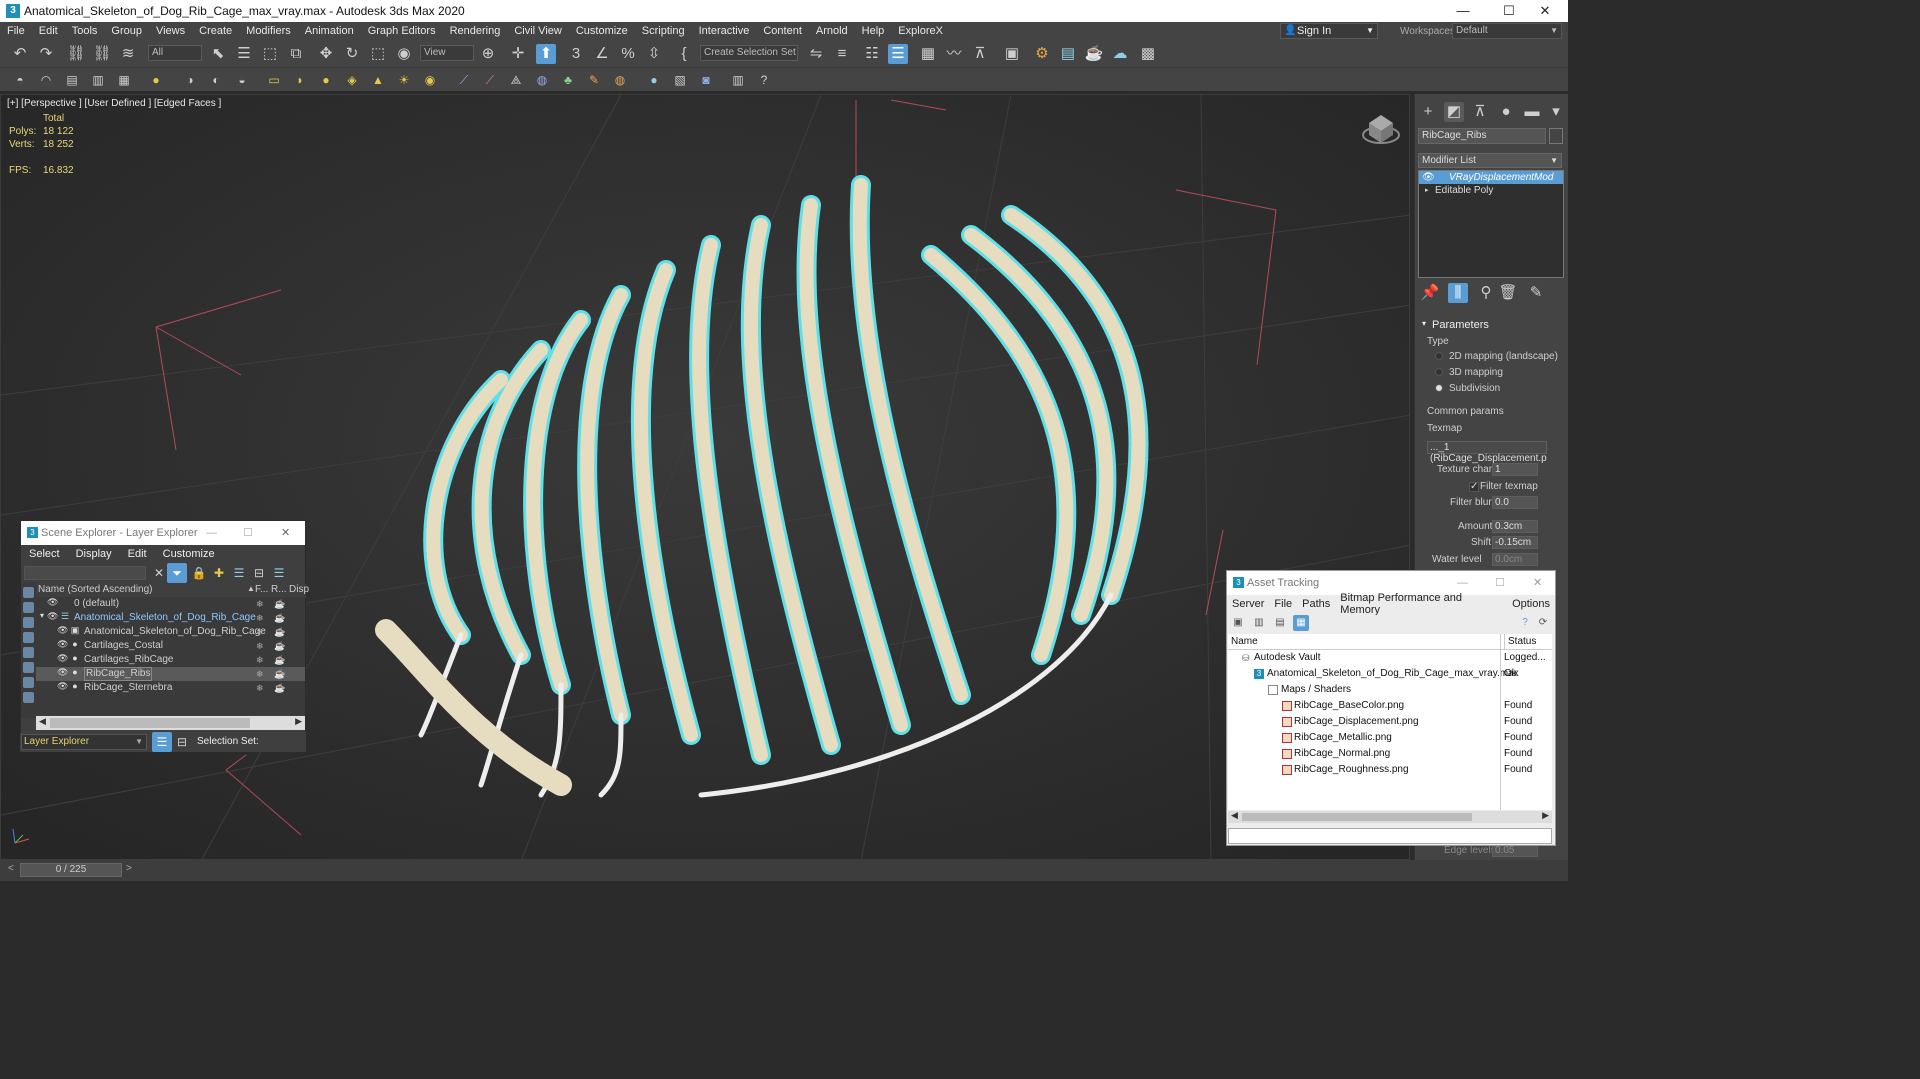 The width and height of the screenshot is (1920, 1079). What do you see at coordinates (1439, 388) in the screenshot?
I see `radio-subdivision` at bounding box center [1439, 388].